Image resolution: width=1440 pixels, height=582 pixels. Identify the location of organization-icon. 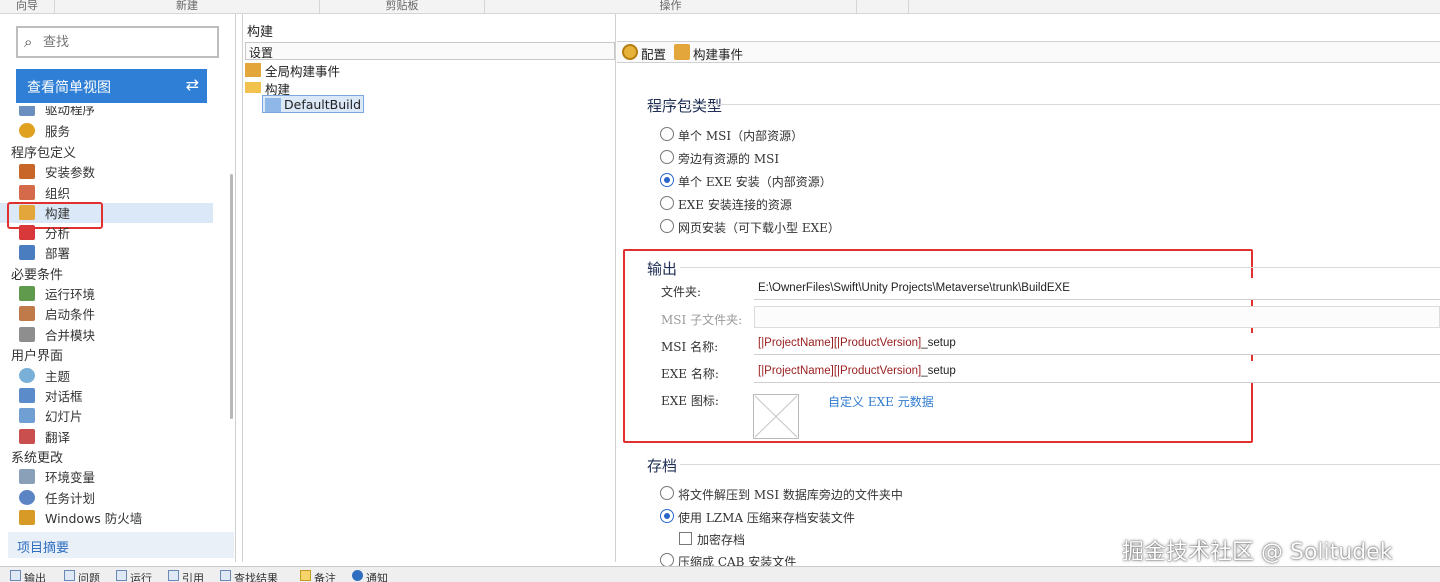
(27, 192).